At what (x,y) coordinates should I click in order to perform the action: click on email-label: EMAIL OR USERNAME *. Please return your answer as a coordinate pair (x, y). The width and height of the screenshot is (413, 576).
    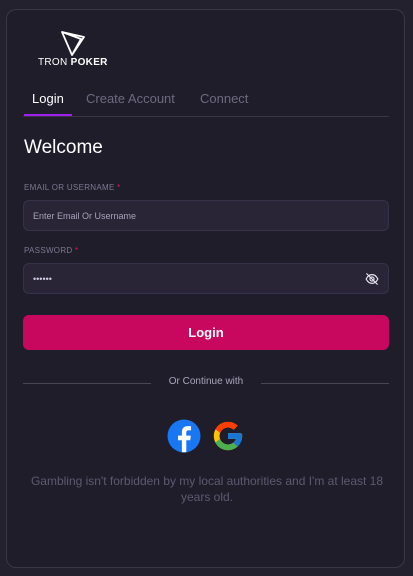
    Looking at the image, I should click on (72, 187).